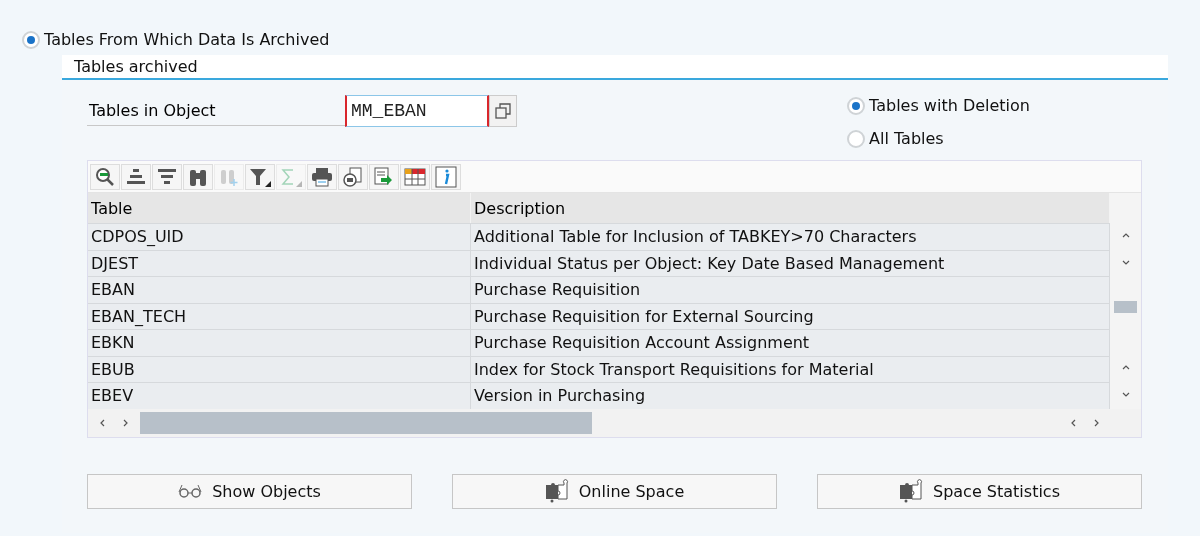 The image size is (1200, 536). I want to click on panel-title: Tables archived, so click(615, 67).